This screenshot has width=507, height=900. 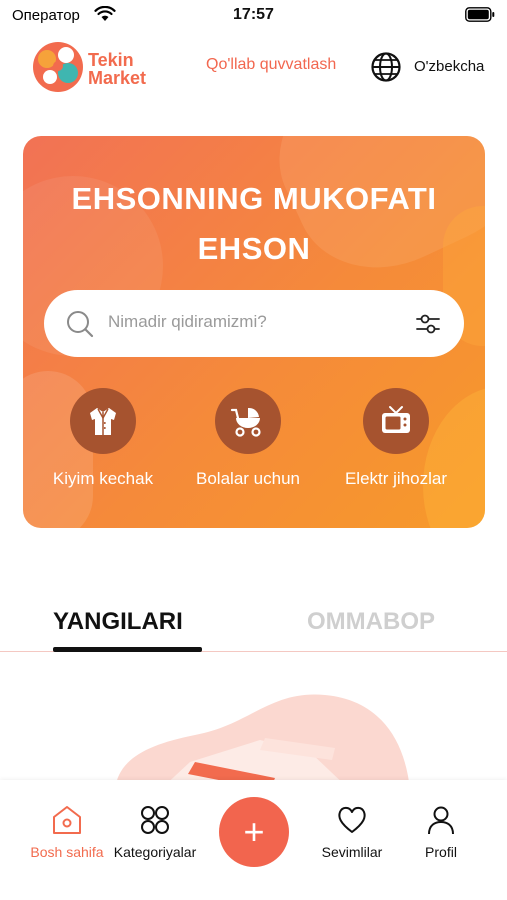 What do you see at coordinates (155, 820) in the screenshot?
I see `grid-icon` at bounding box center [155, 820].